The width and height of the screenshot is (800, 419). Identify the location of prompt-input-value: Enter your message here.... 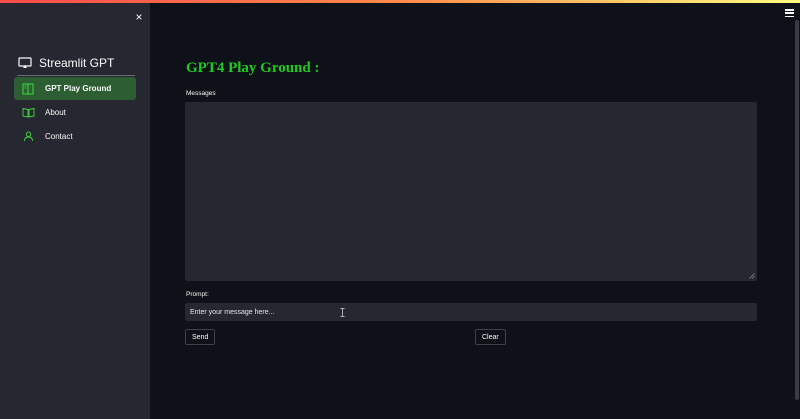
(232, 312).